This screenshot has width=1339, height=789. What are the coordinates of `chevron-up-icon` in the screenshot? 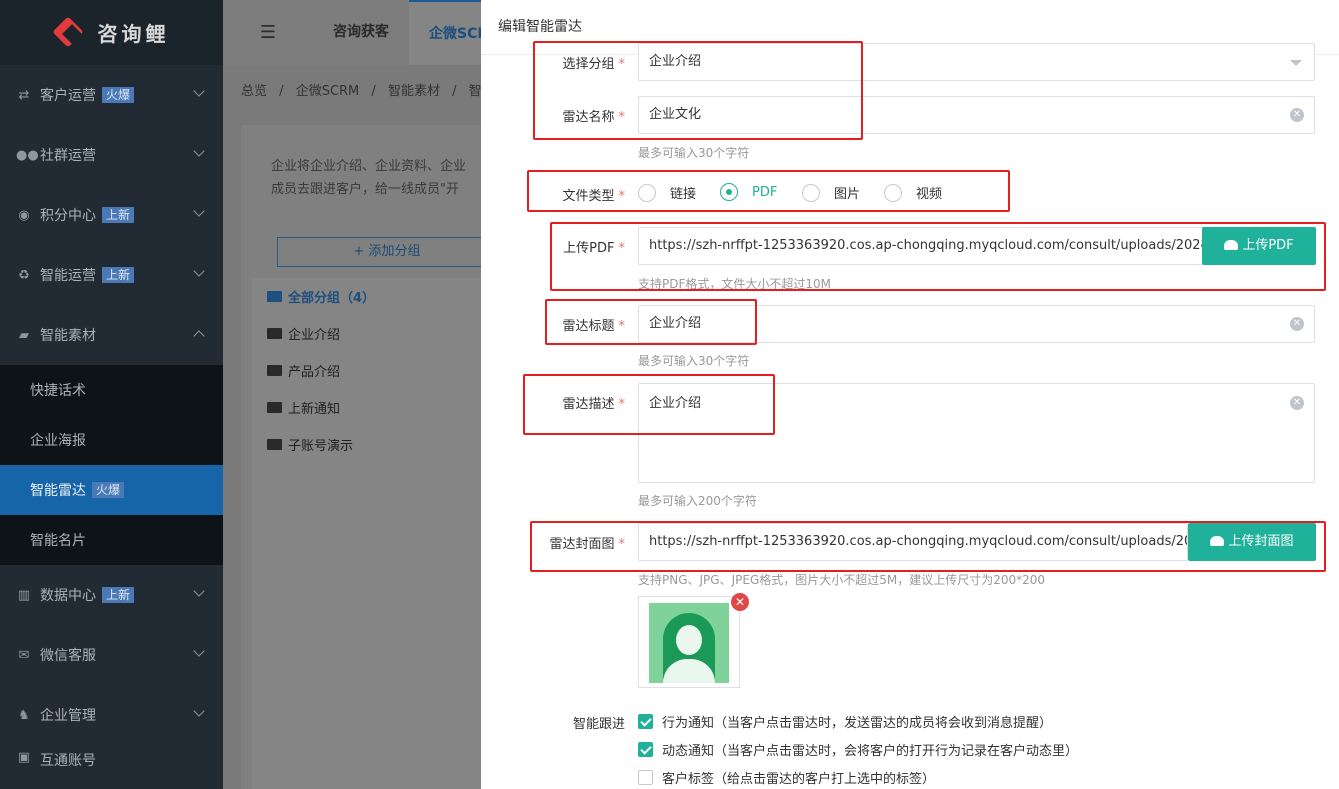 It's located at (199, 336).